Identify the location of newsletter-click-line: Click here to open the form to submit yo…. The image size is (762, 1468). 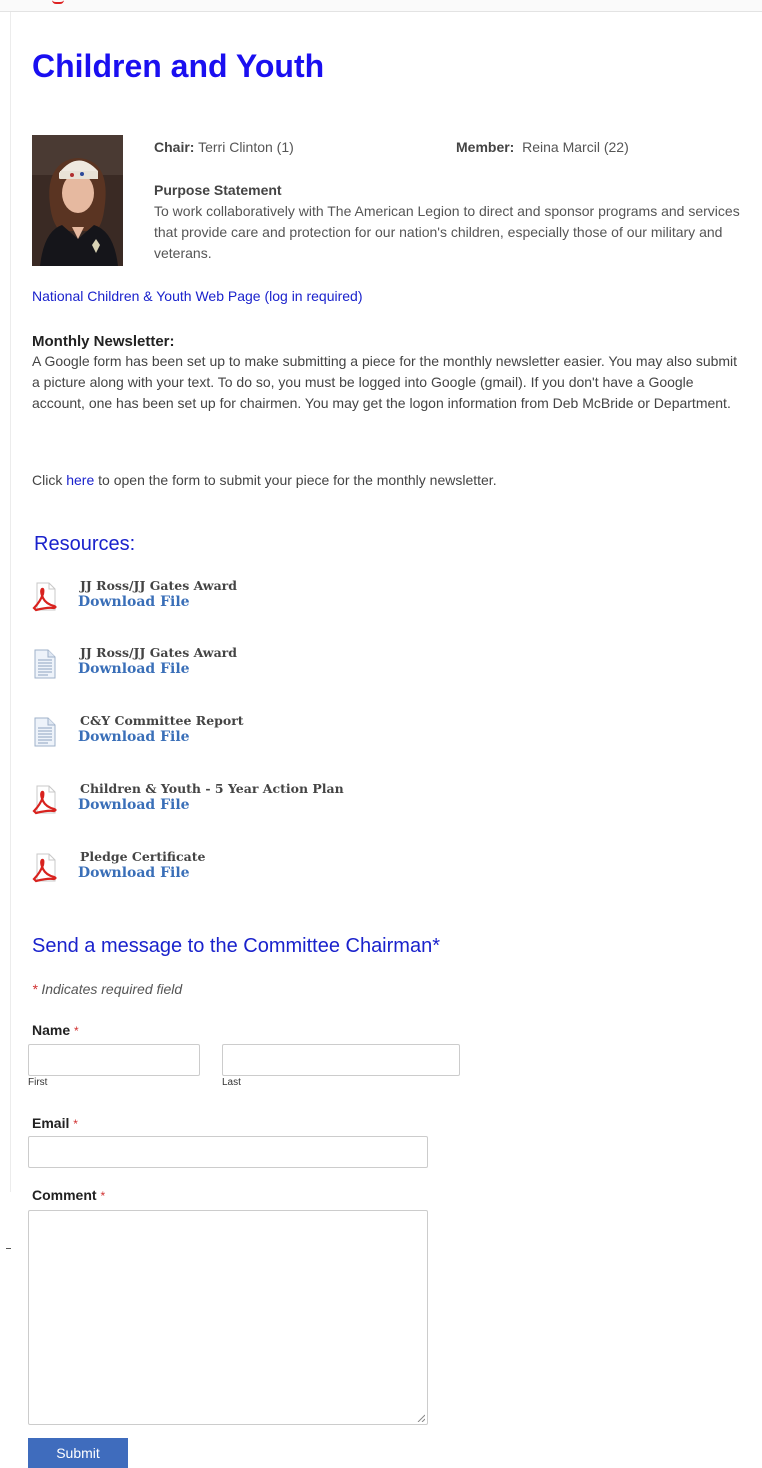
(264, 480).